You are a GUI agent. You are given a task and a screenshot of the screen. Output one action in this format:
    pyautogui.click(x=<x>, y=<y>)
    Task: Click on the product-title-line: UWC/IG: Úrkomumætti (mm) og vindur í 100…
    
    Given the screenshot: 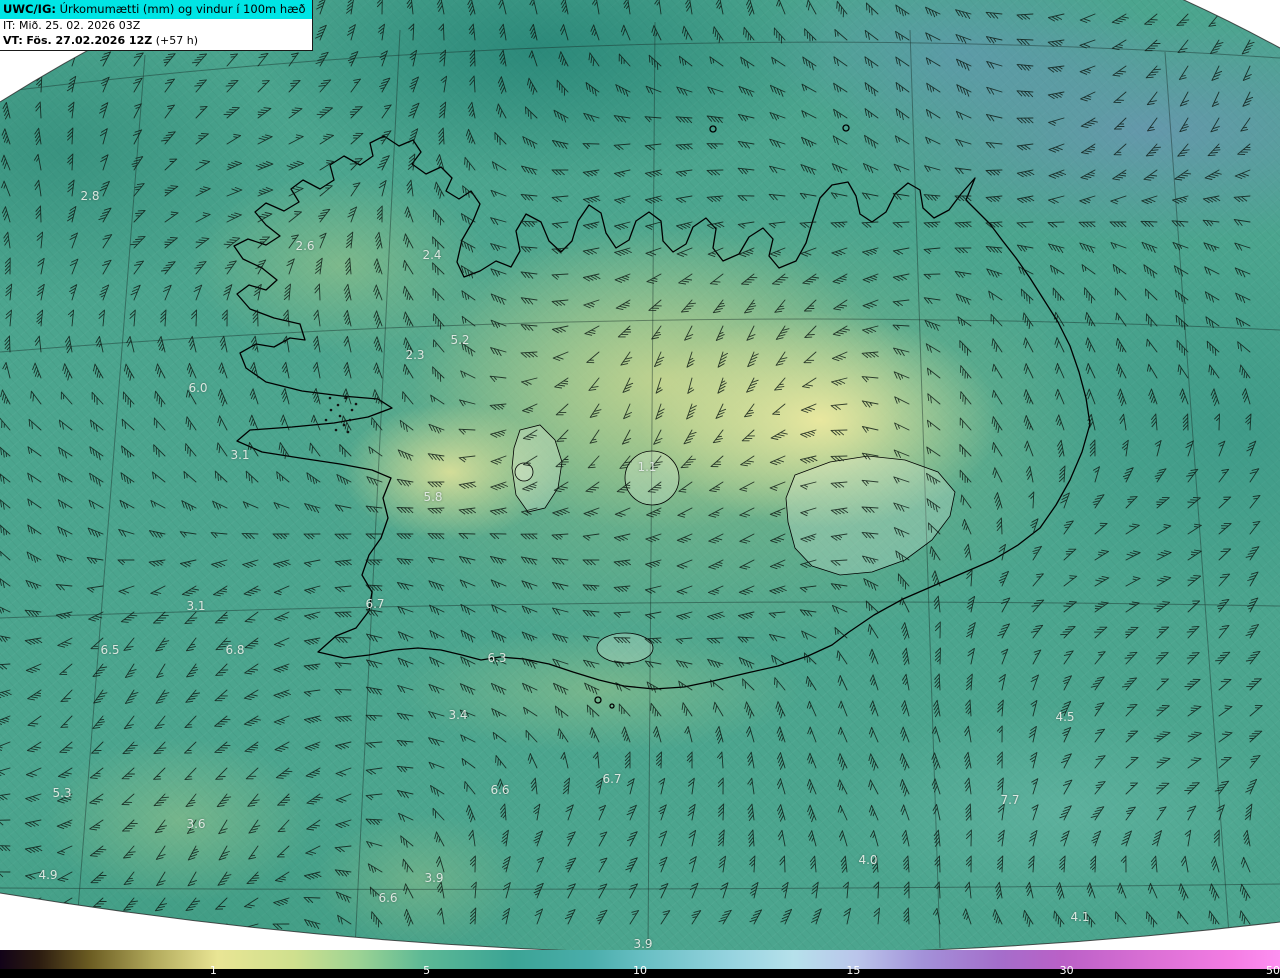 What is the action you would take?
    pyautogui.click(x=156, y=9)
    